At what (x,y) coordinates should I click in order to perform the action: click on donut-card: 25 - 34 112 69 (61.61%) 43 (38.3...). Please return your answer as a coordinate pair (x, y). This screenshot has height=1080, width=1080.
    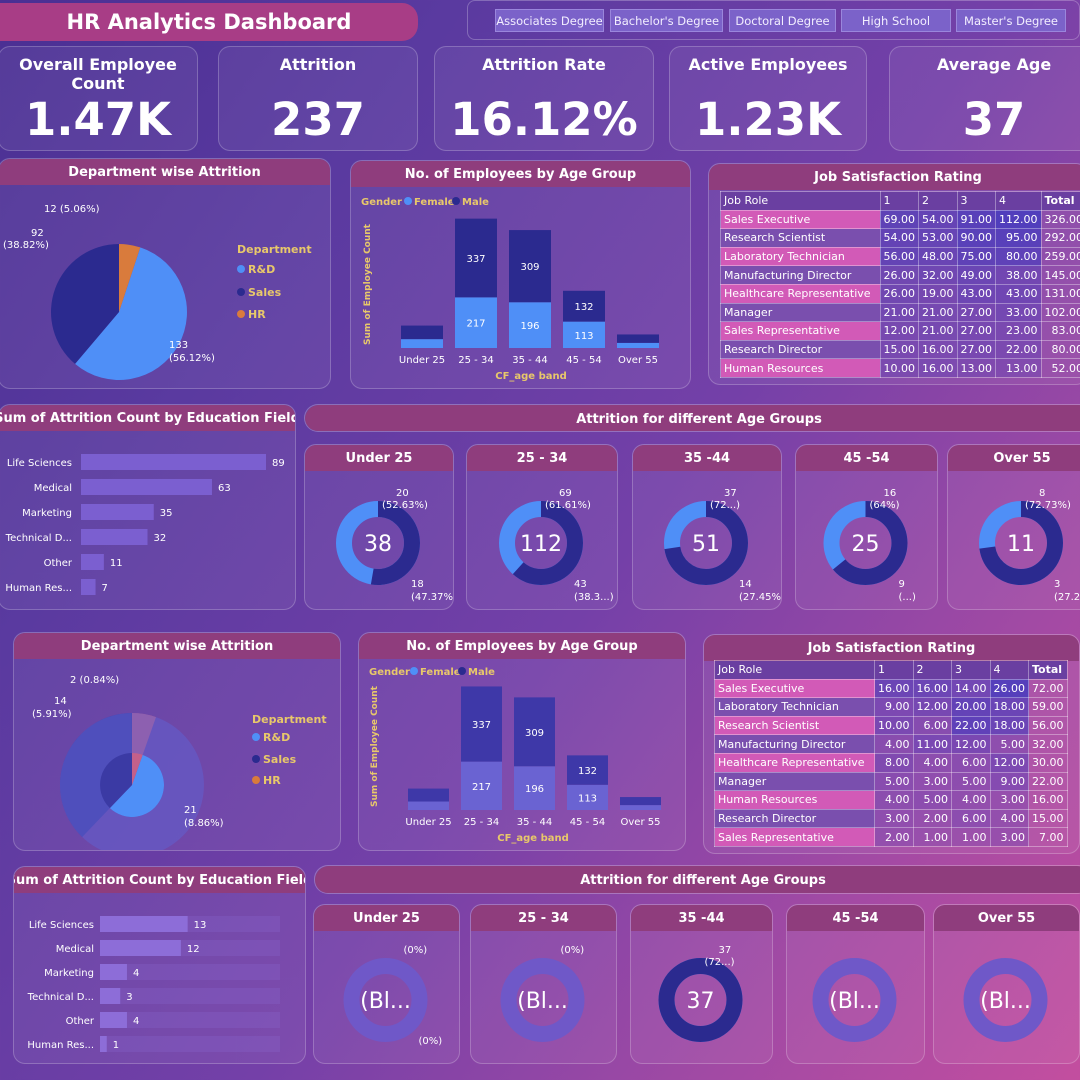
    Looking at the image, I should click on (542, 527).